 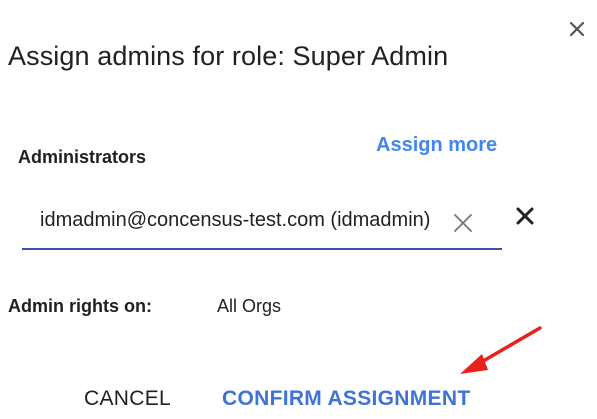 I want to click on remove-administrator-button, so click(x=525, y=216).